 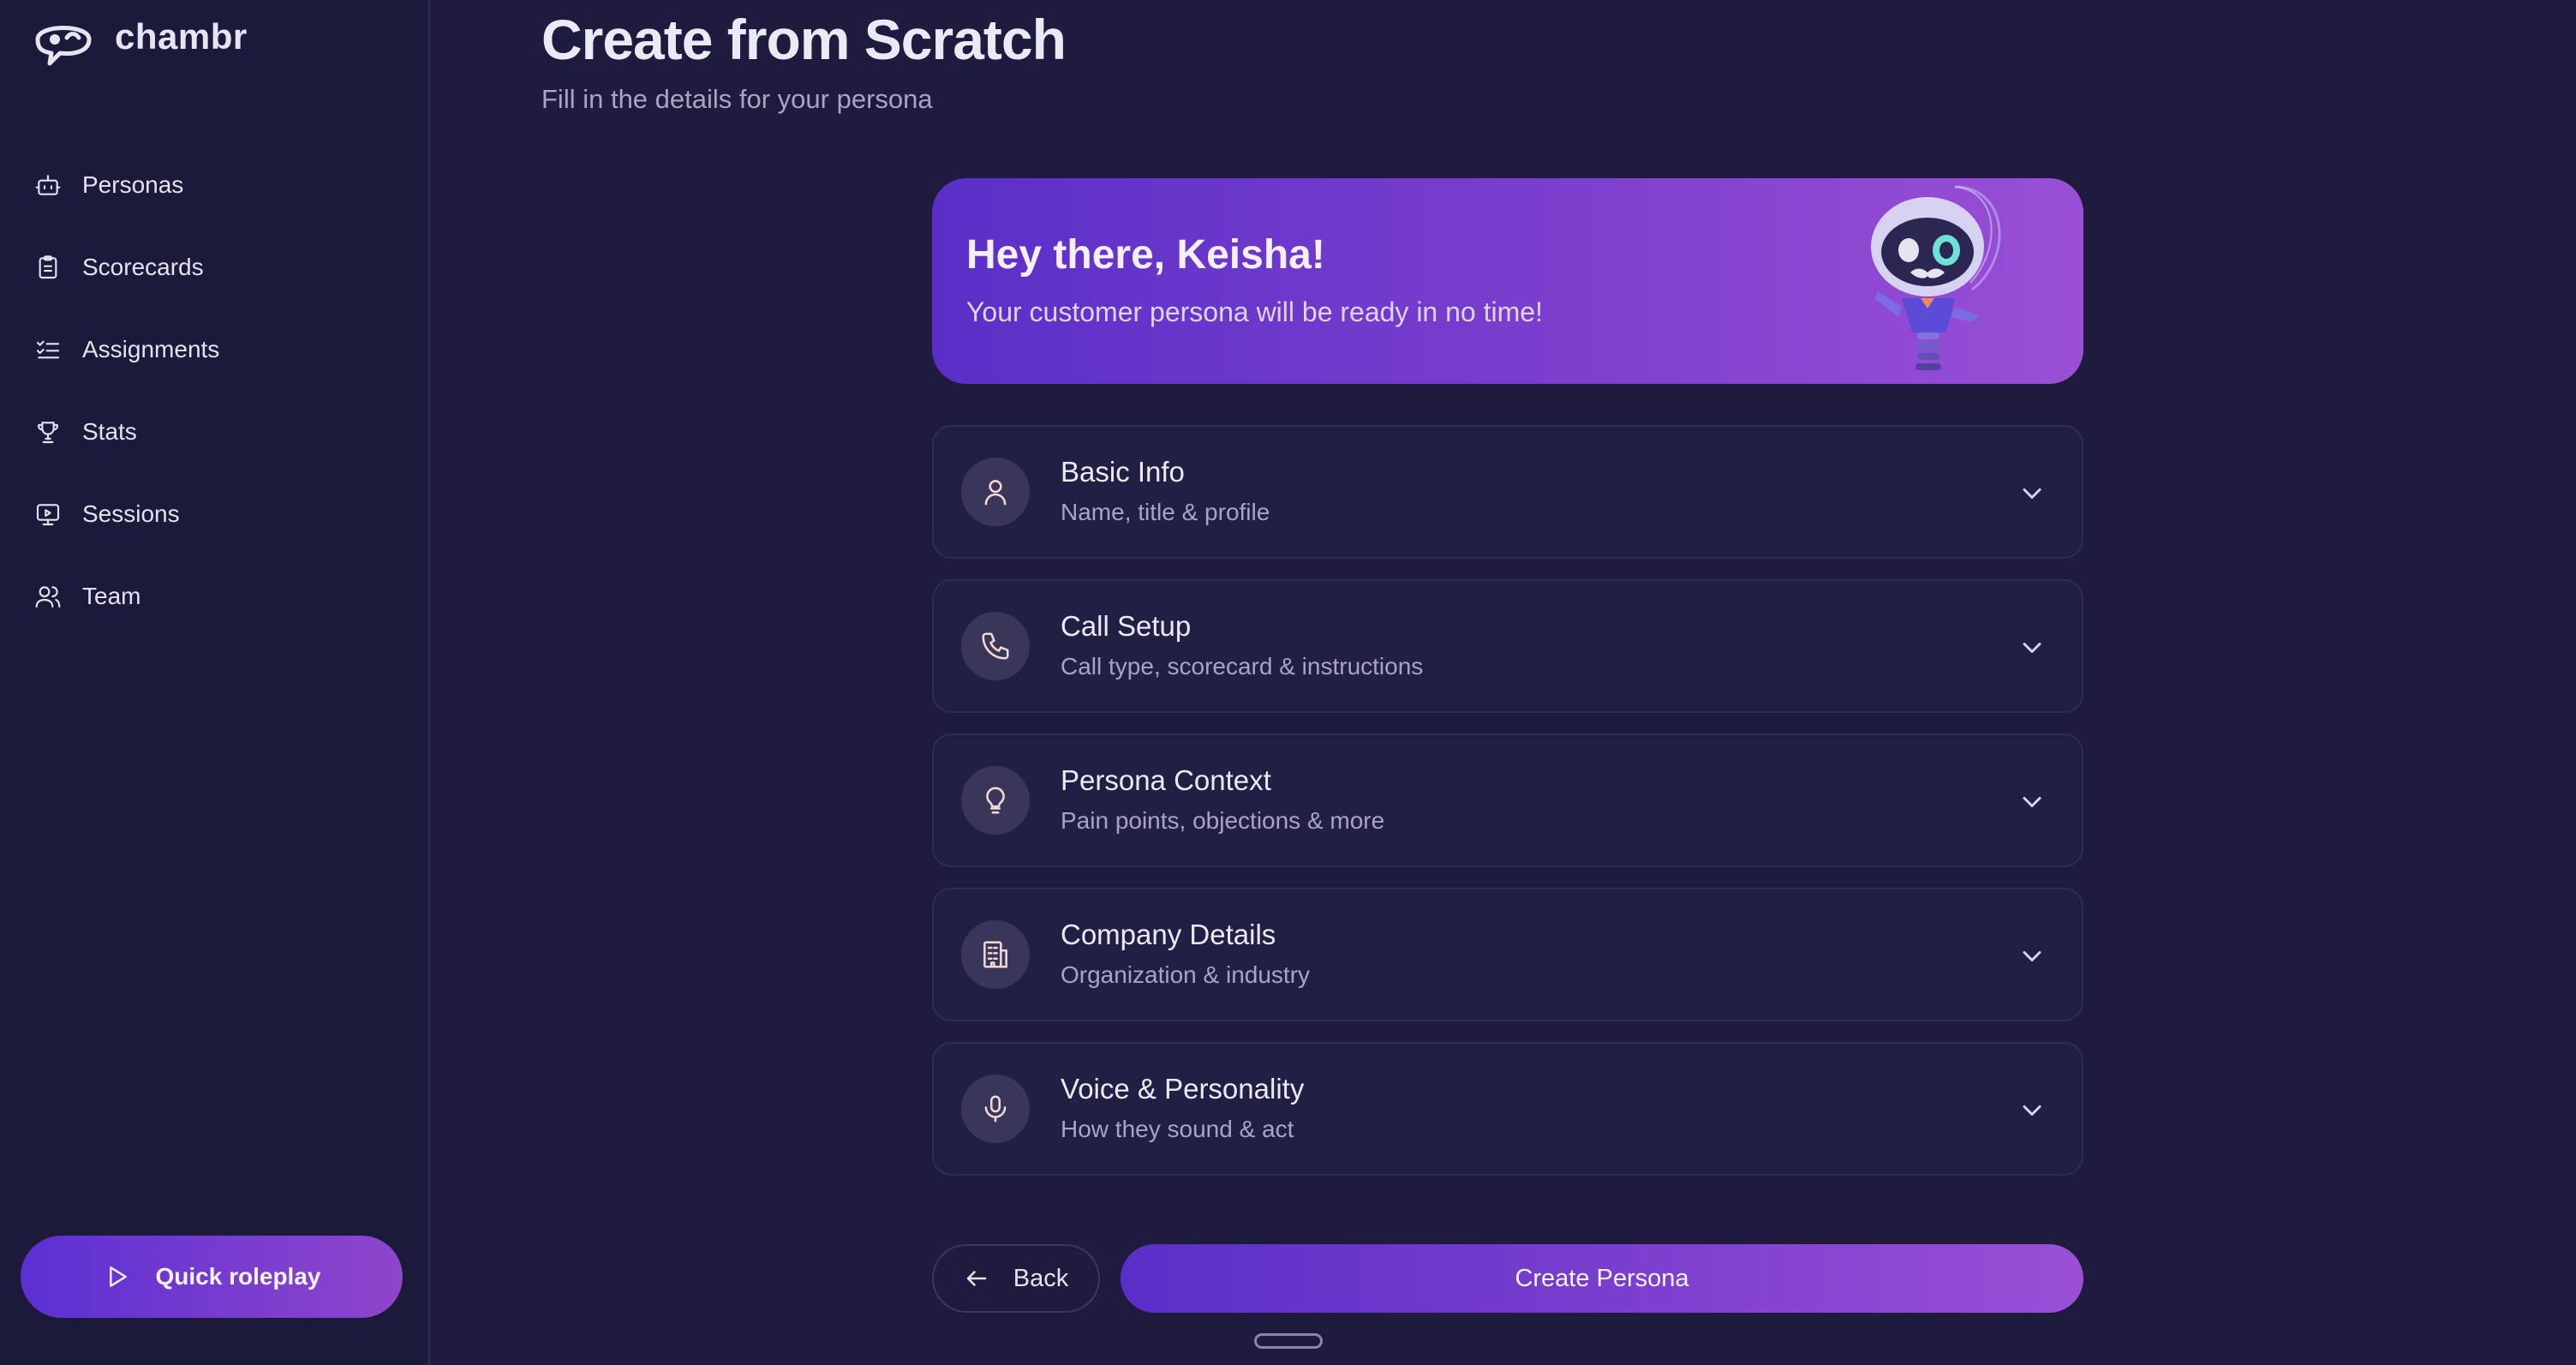 What do you see at coordinates (48, 596) in the screenshot?
I see `users-icon` at bounding box center [48, 596].